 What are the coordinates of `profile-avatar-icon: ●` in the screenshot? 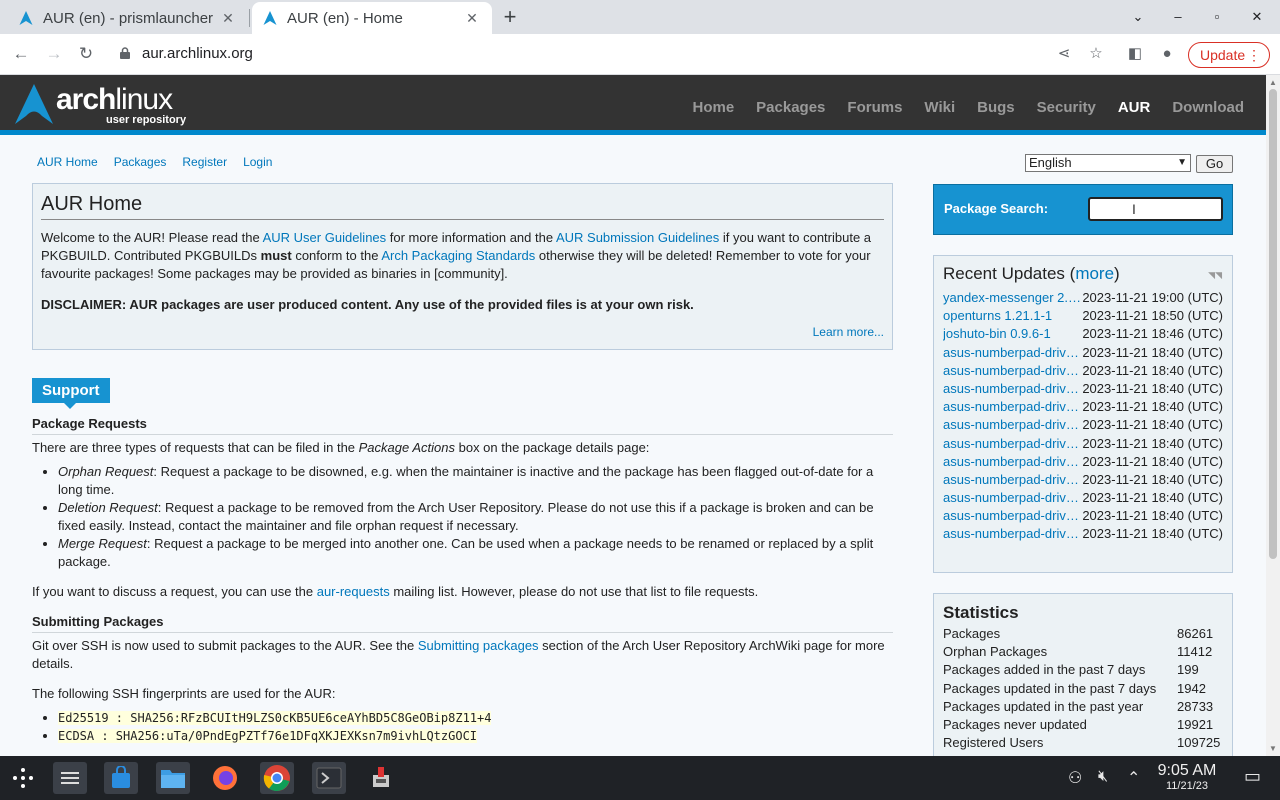 It's located at (1167, 54).